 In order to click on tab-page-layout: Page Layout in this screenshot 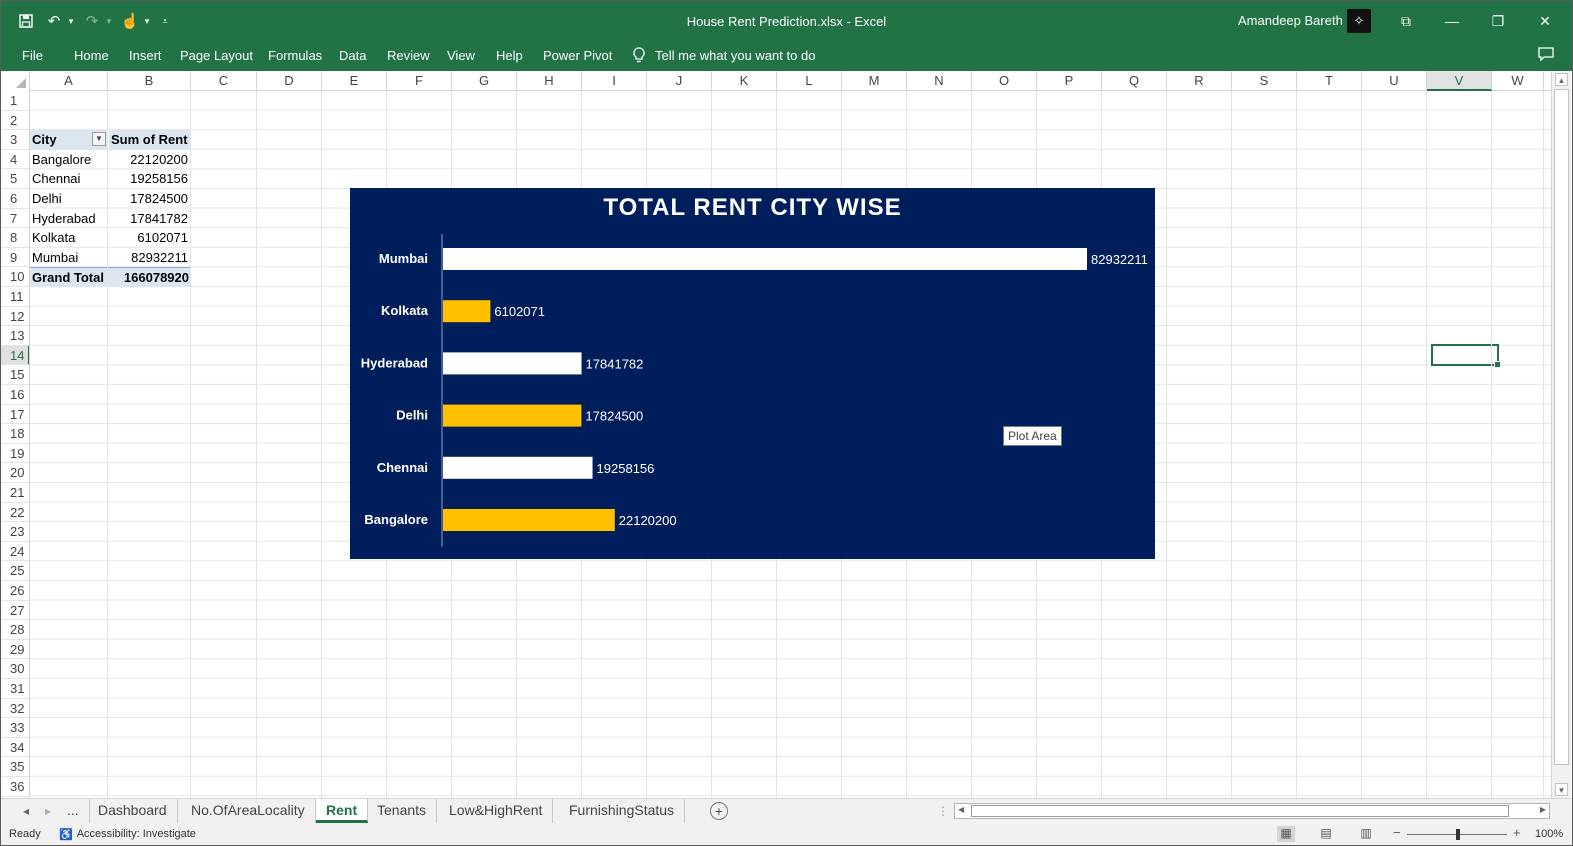, I will do `click(216, 55)`.